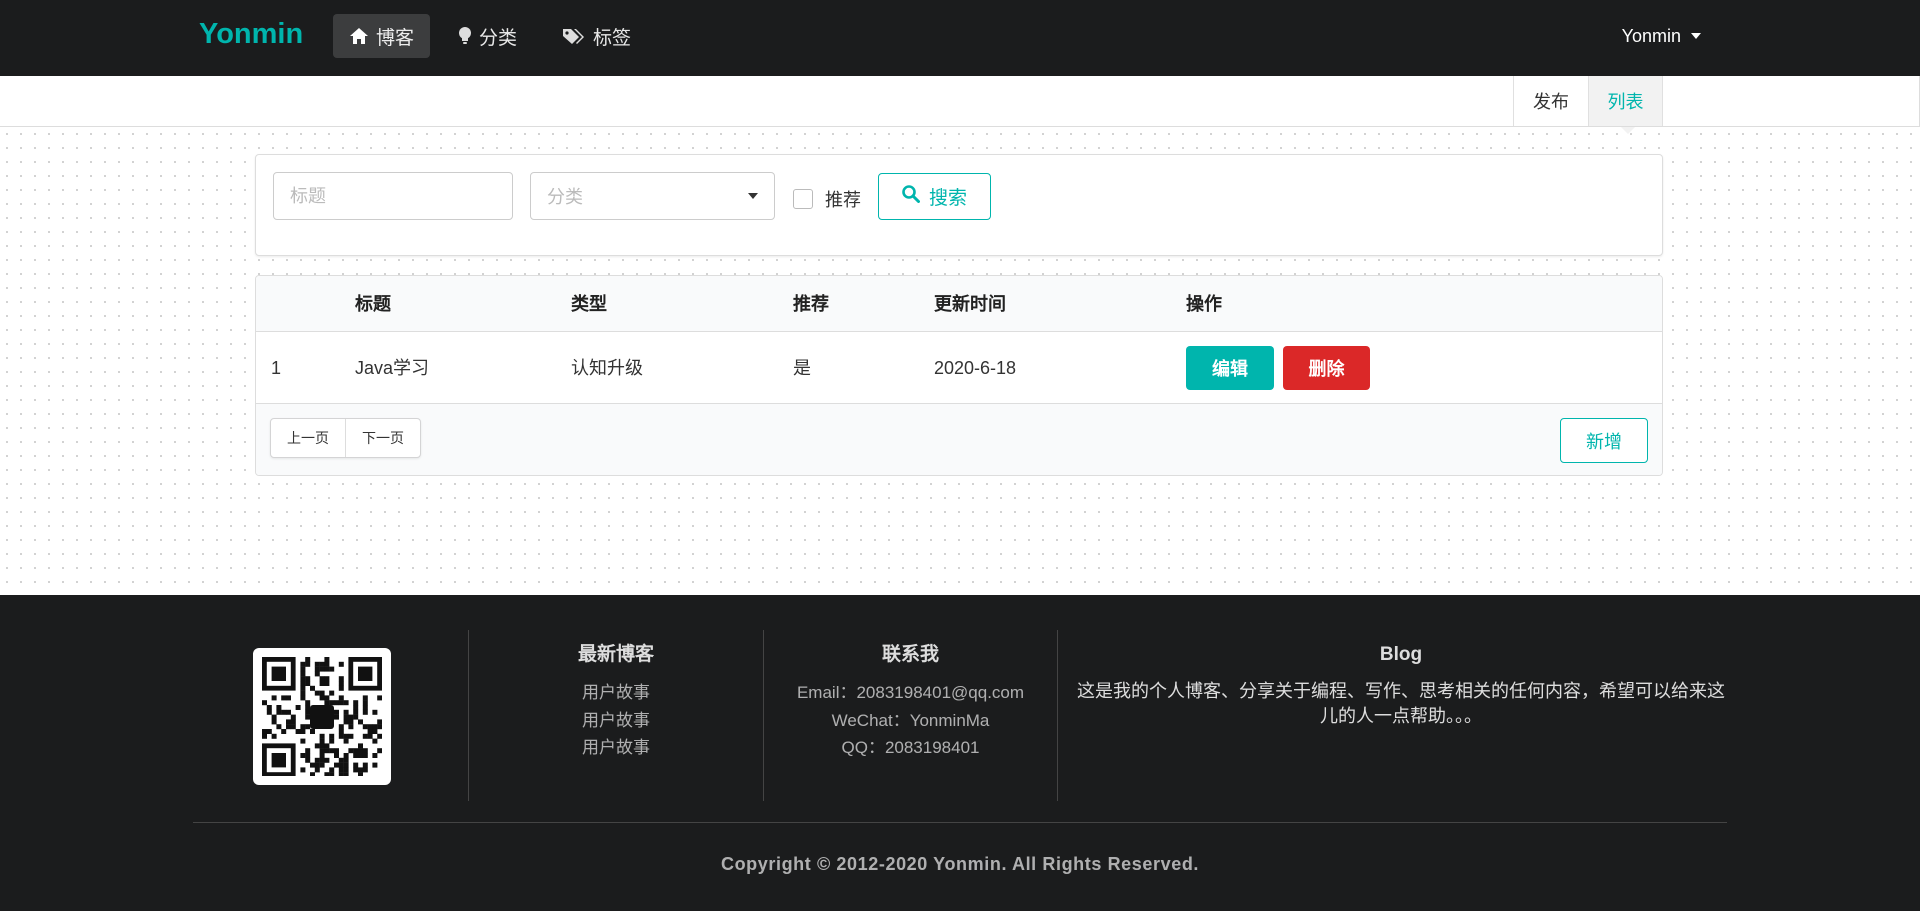  What do you see at coordinates (498, 38) in the screenshot?
I see `nav-item-label: 分类` at bounding box center [498, 38].